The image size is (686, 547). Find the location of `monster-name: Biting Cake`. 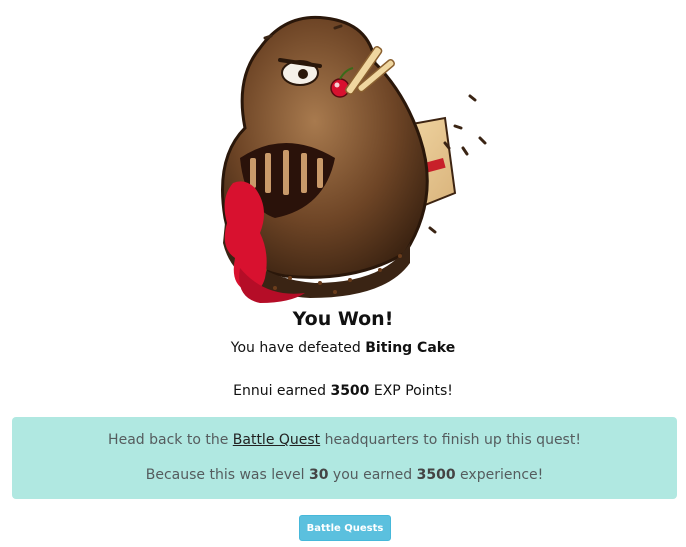

monster-name: Biting Cake is located at coordinates (410, 348).